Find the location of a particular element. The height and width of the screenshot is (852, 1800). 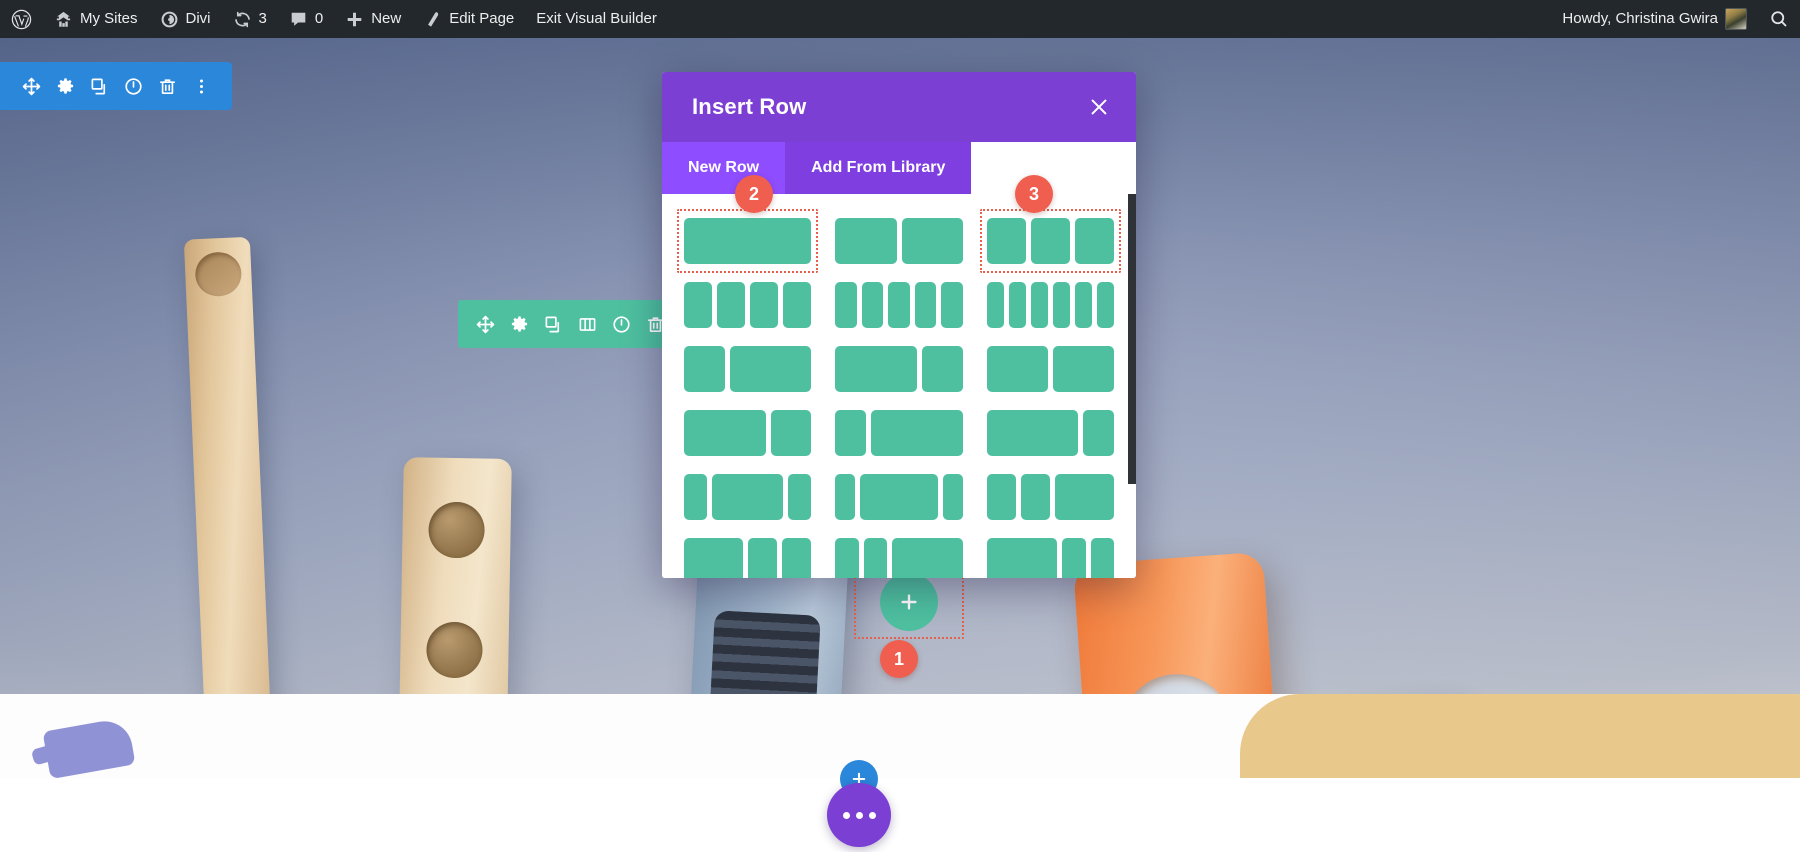

adminbar-item-edit-page: Edit Page is located at coordinates (468, 19).